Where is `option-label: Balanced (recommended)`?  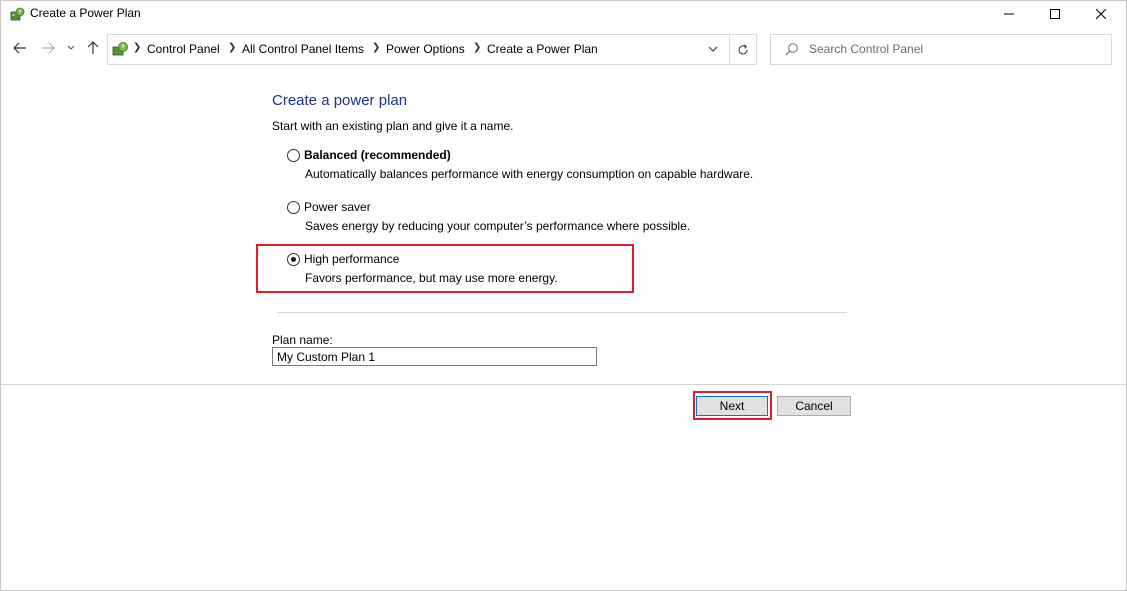
option-label: Balanced (recommended) is located at coordinates (377, 155).